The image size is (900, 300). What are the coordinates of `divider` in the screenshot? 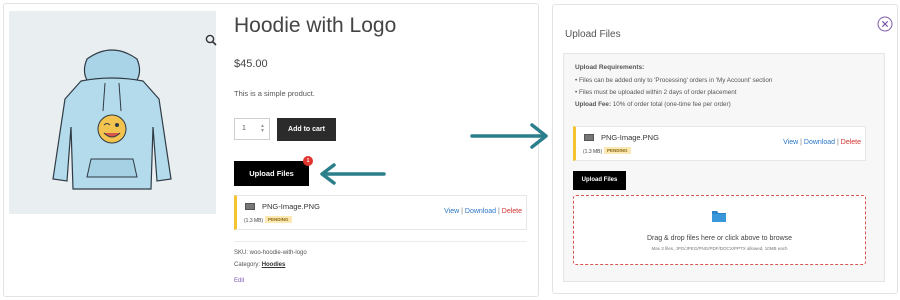 It's located at (380, 241).